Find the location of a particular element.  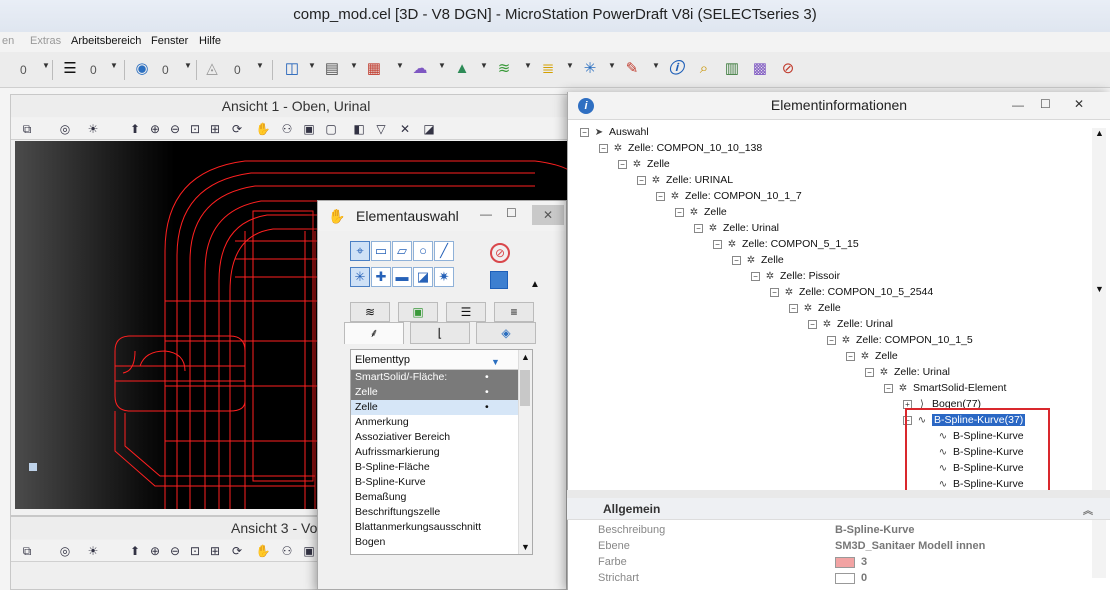

tree-node: − ✲ Zelle: URINAL is located at coordinates (685, 180).